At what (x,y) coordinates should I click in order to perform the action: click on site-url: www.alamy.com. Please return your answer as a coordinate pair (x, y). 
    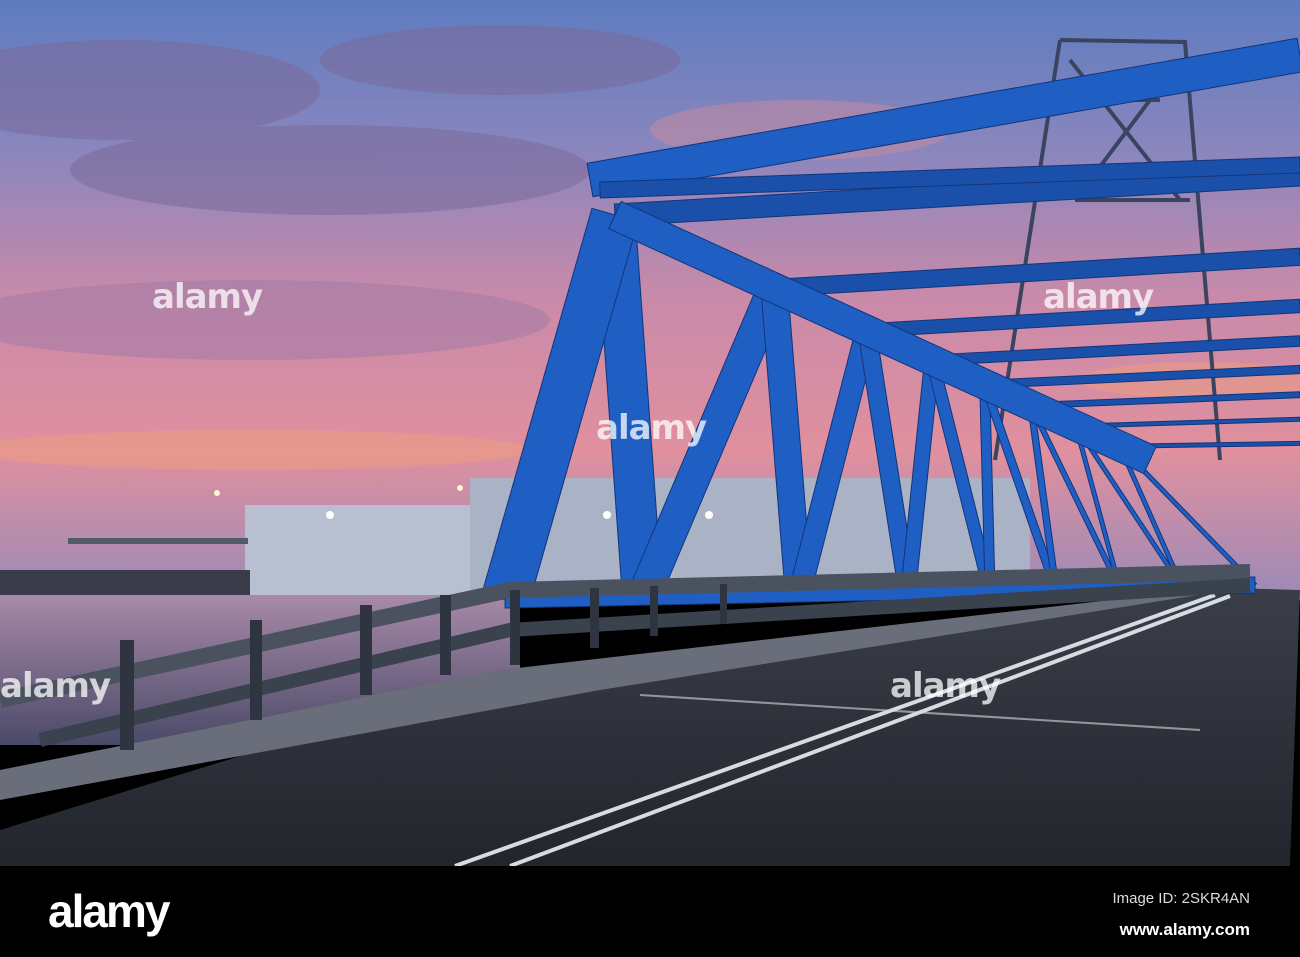
    Looking at the image, I should click on (1185, 930).